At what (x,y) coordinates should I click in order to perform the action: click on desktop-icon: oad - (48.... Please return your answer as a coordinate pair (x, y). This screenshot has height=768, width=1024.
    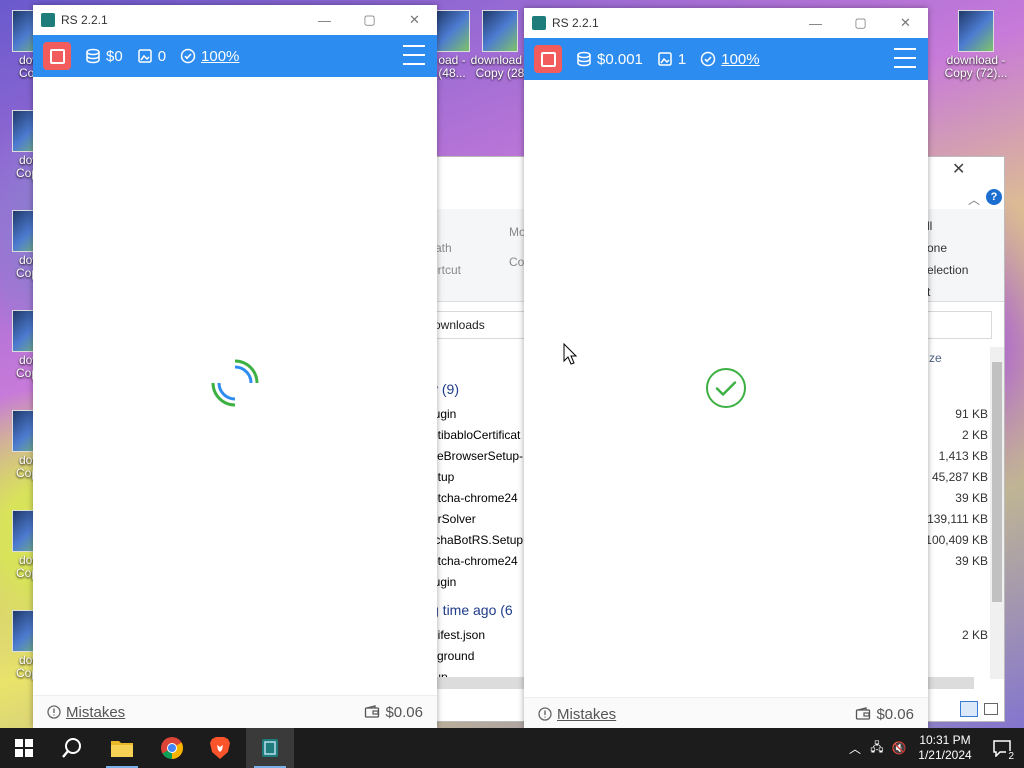
    Looking at the image, I should click on (452, 45).